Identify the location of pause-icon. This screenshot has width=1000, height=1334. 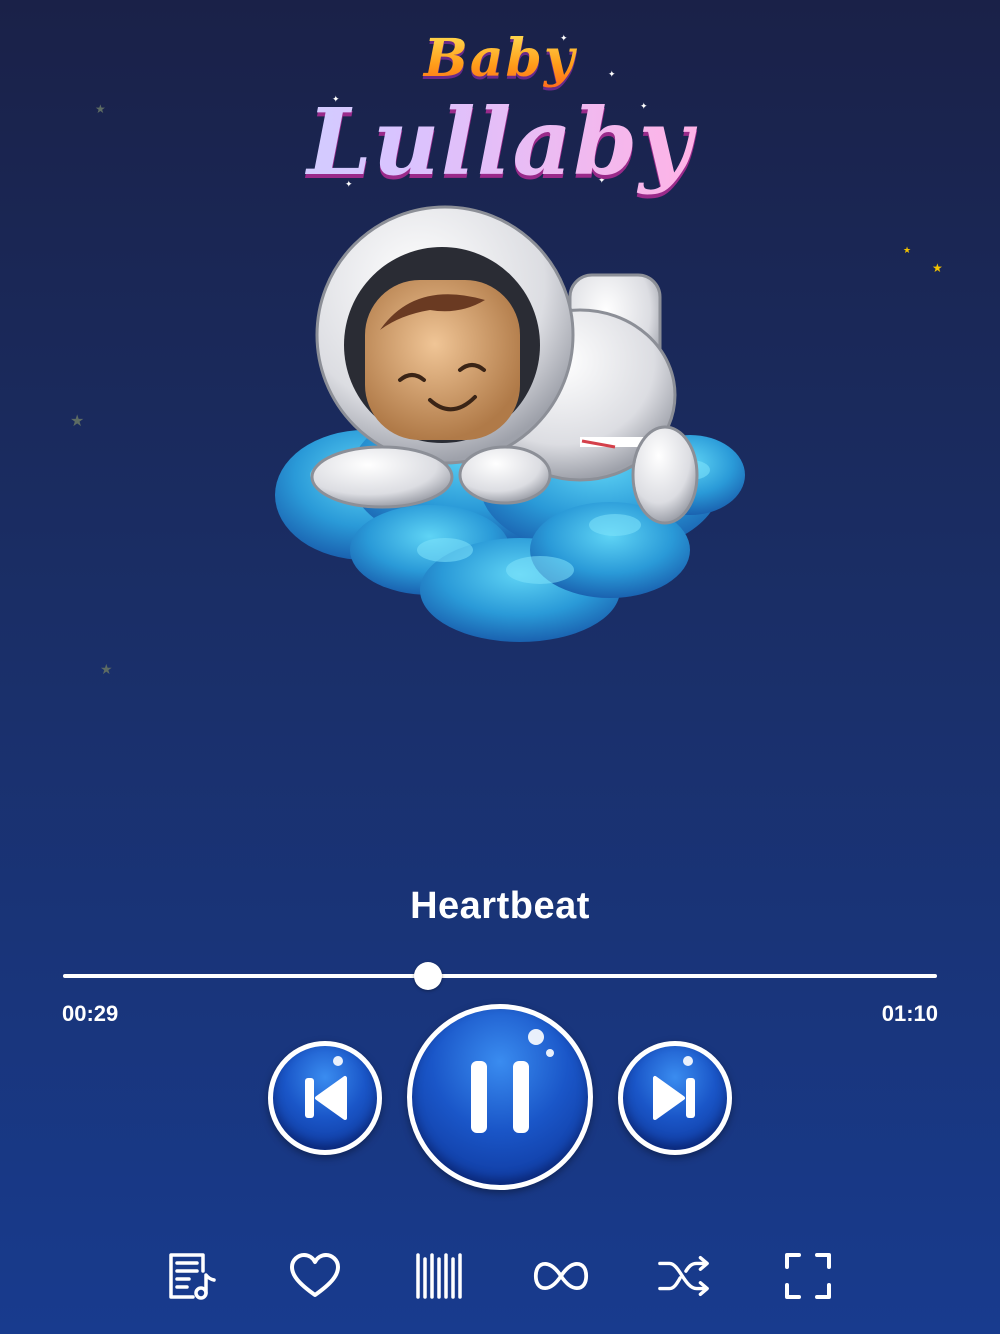
(500, 1097).